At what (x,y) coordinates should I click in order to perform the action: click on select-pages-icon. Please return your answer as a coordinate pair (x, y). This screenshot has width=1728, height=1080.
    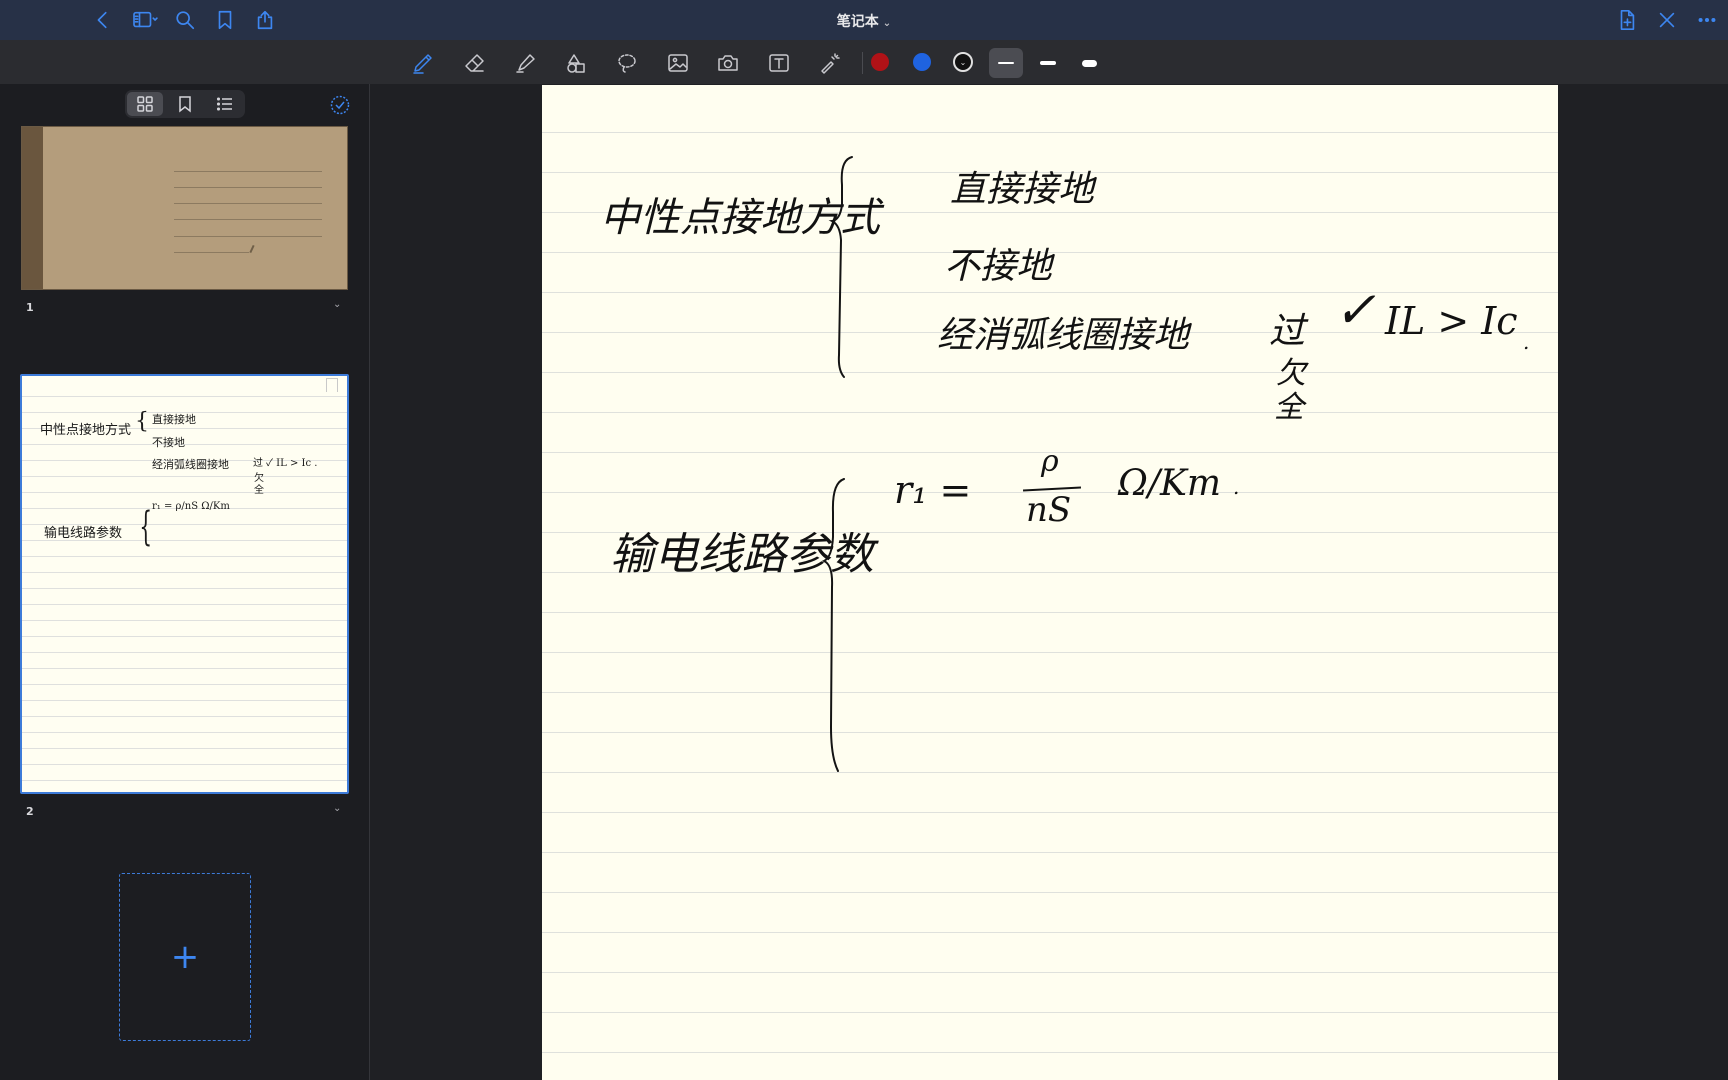
    Looking at the image, I should click on (340, 105).